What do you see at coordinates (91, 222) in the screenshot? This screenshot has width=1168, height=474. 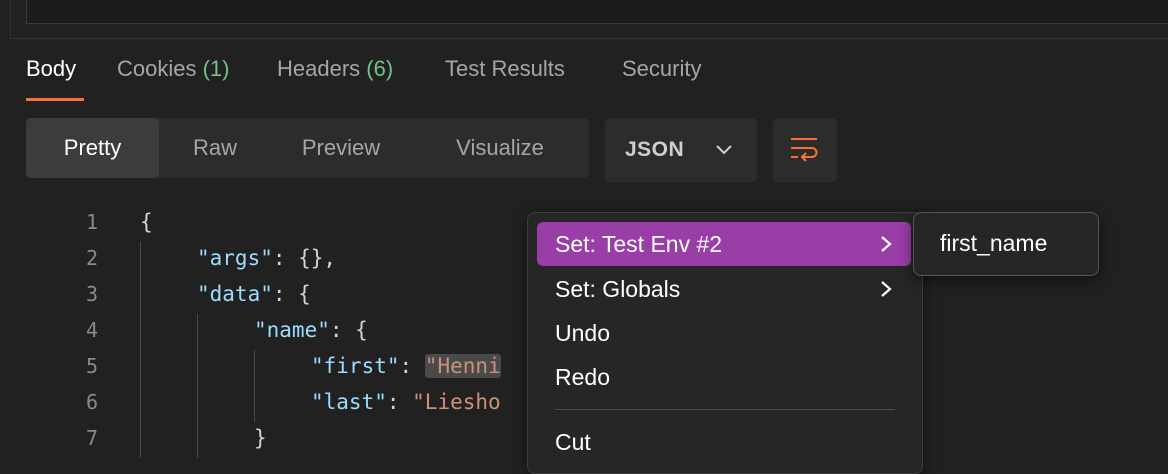 I see `line-number: 1` at bounding box center [91, 222].